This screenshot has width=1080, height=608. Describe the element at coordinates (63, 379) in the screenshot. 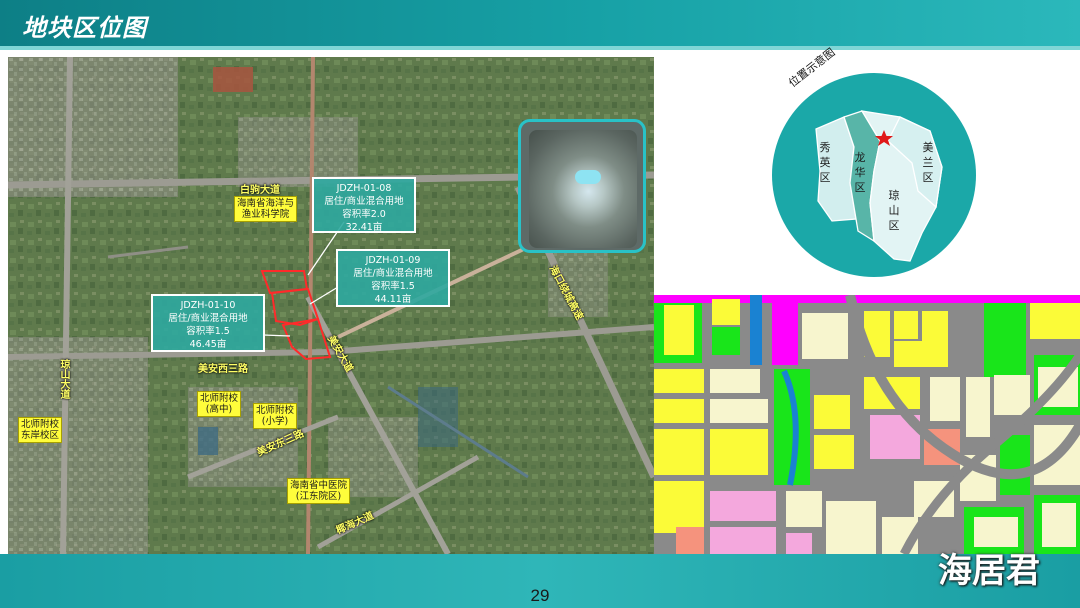

I see `road-label: 琼山大道` at that location.